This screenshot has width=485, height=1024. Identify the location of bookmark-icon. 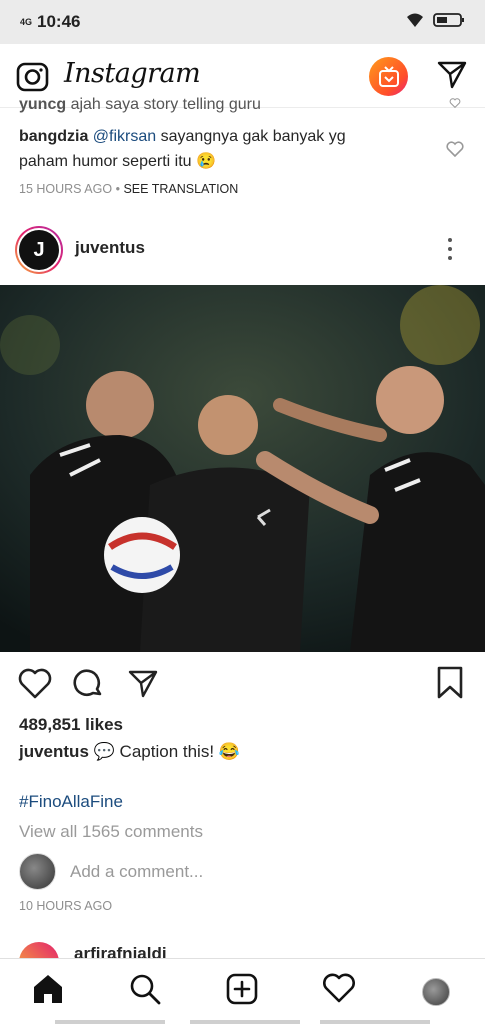
(450, 683).